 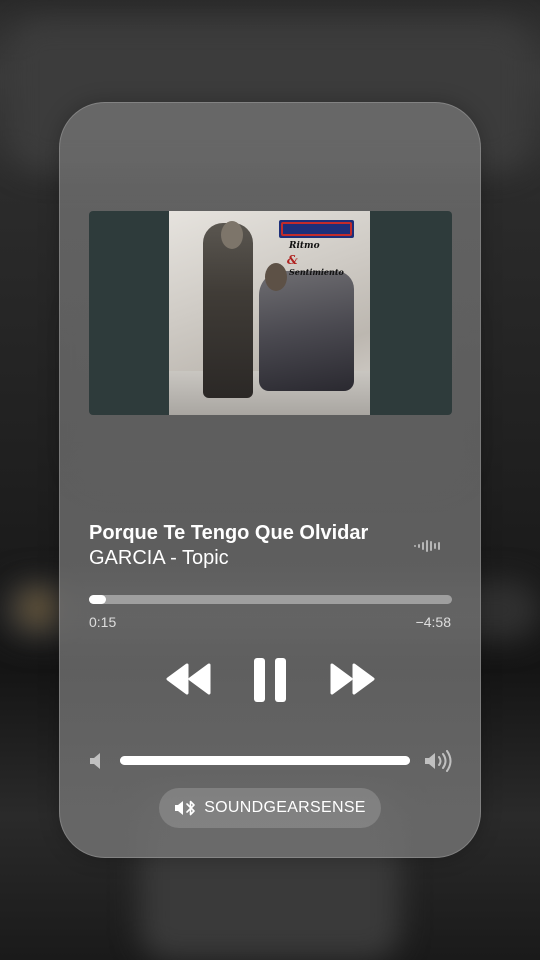 What do you see at coordinates (285, 807) in the screenshot?
I see `audio-output-label: SOUNDGEARSENSE` at bounding box center [285, 807].